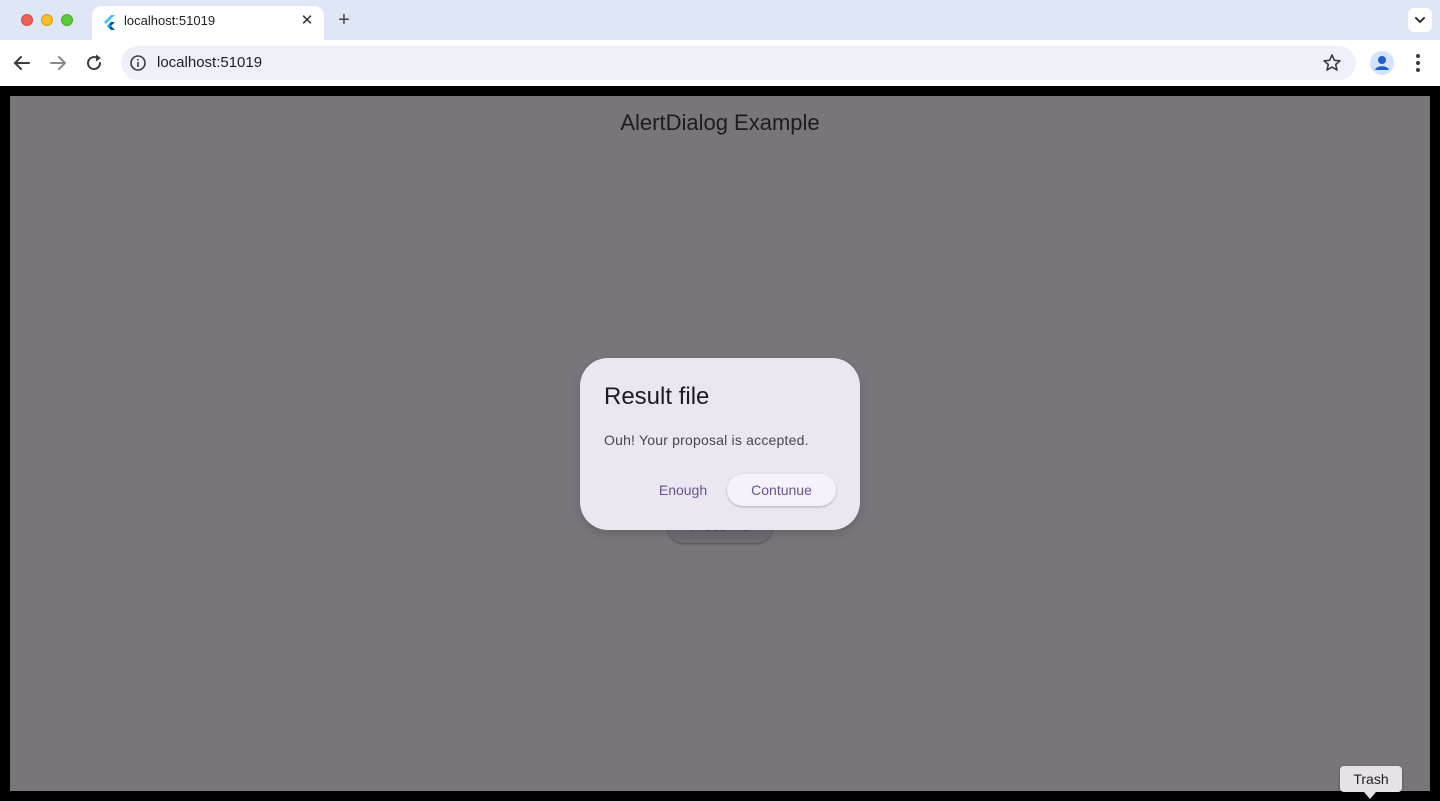 Image resolution: width=1440 pixels, height=801 pixels. I want to click on avatar, so click(1382, 63).